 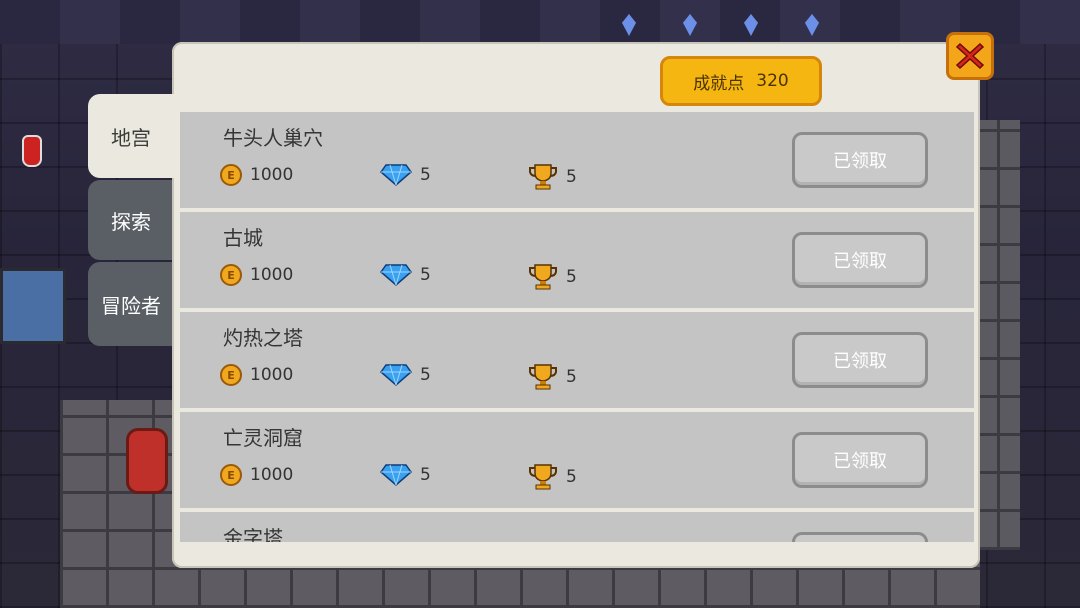 I want to click on close-button, so click(x=970, y=56).